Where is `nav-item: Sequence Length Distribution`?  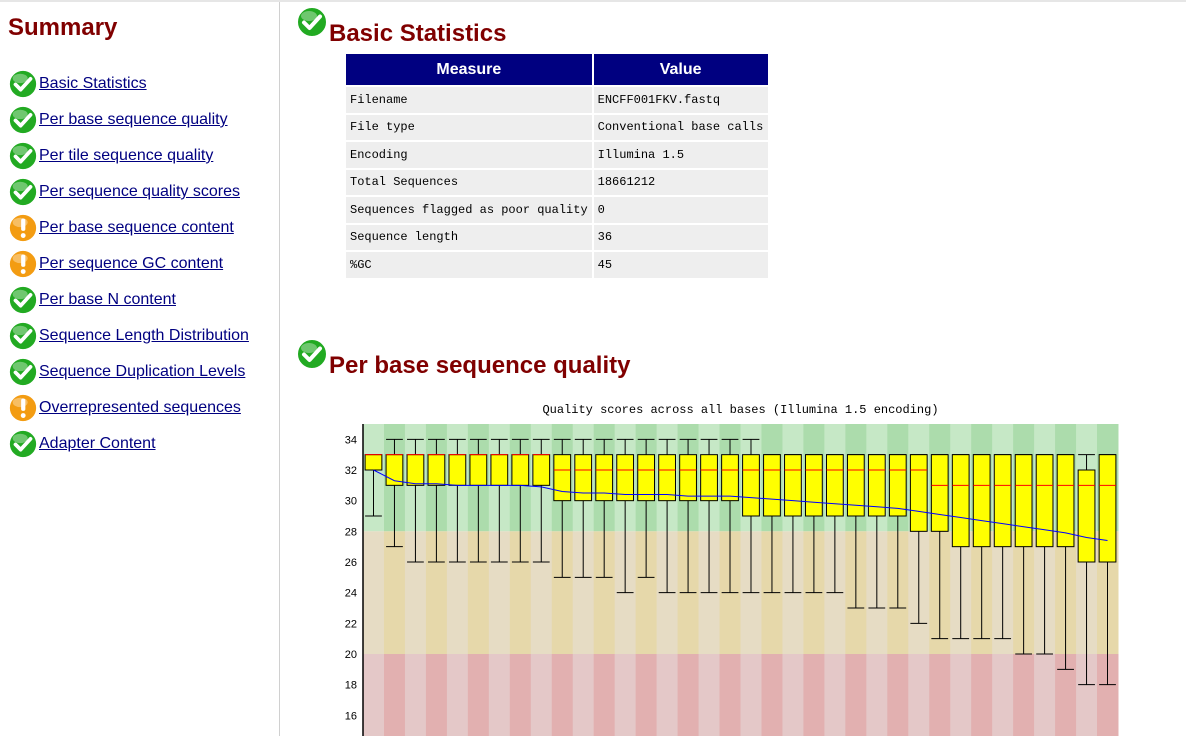 nav-item: Sequence Length Distribution is located at coordinates (128, 336).